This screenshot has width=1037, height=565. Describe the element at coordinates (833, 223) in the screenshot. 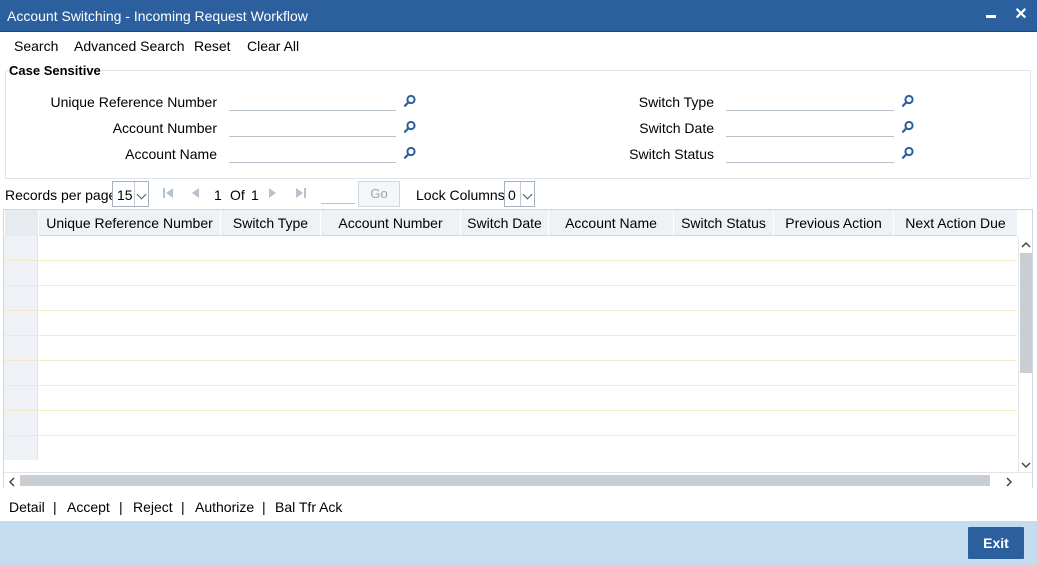

I see `column-header-previous-action: Previous Action` at that location.